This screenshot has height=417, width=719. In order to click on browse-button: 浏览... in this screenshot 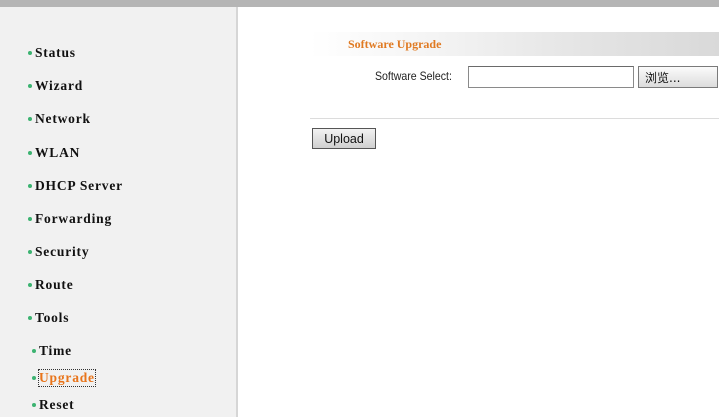, I will do `click(678, 77)`.